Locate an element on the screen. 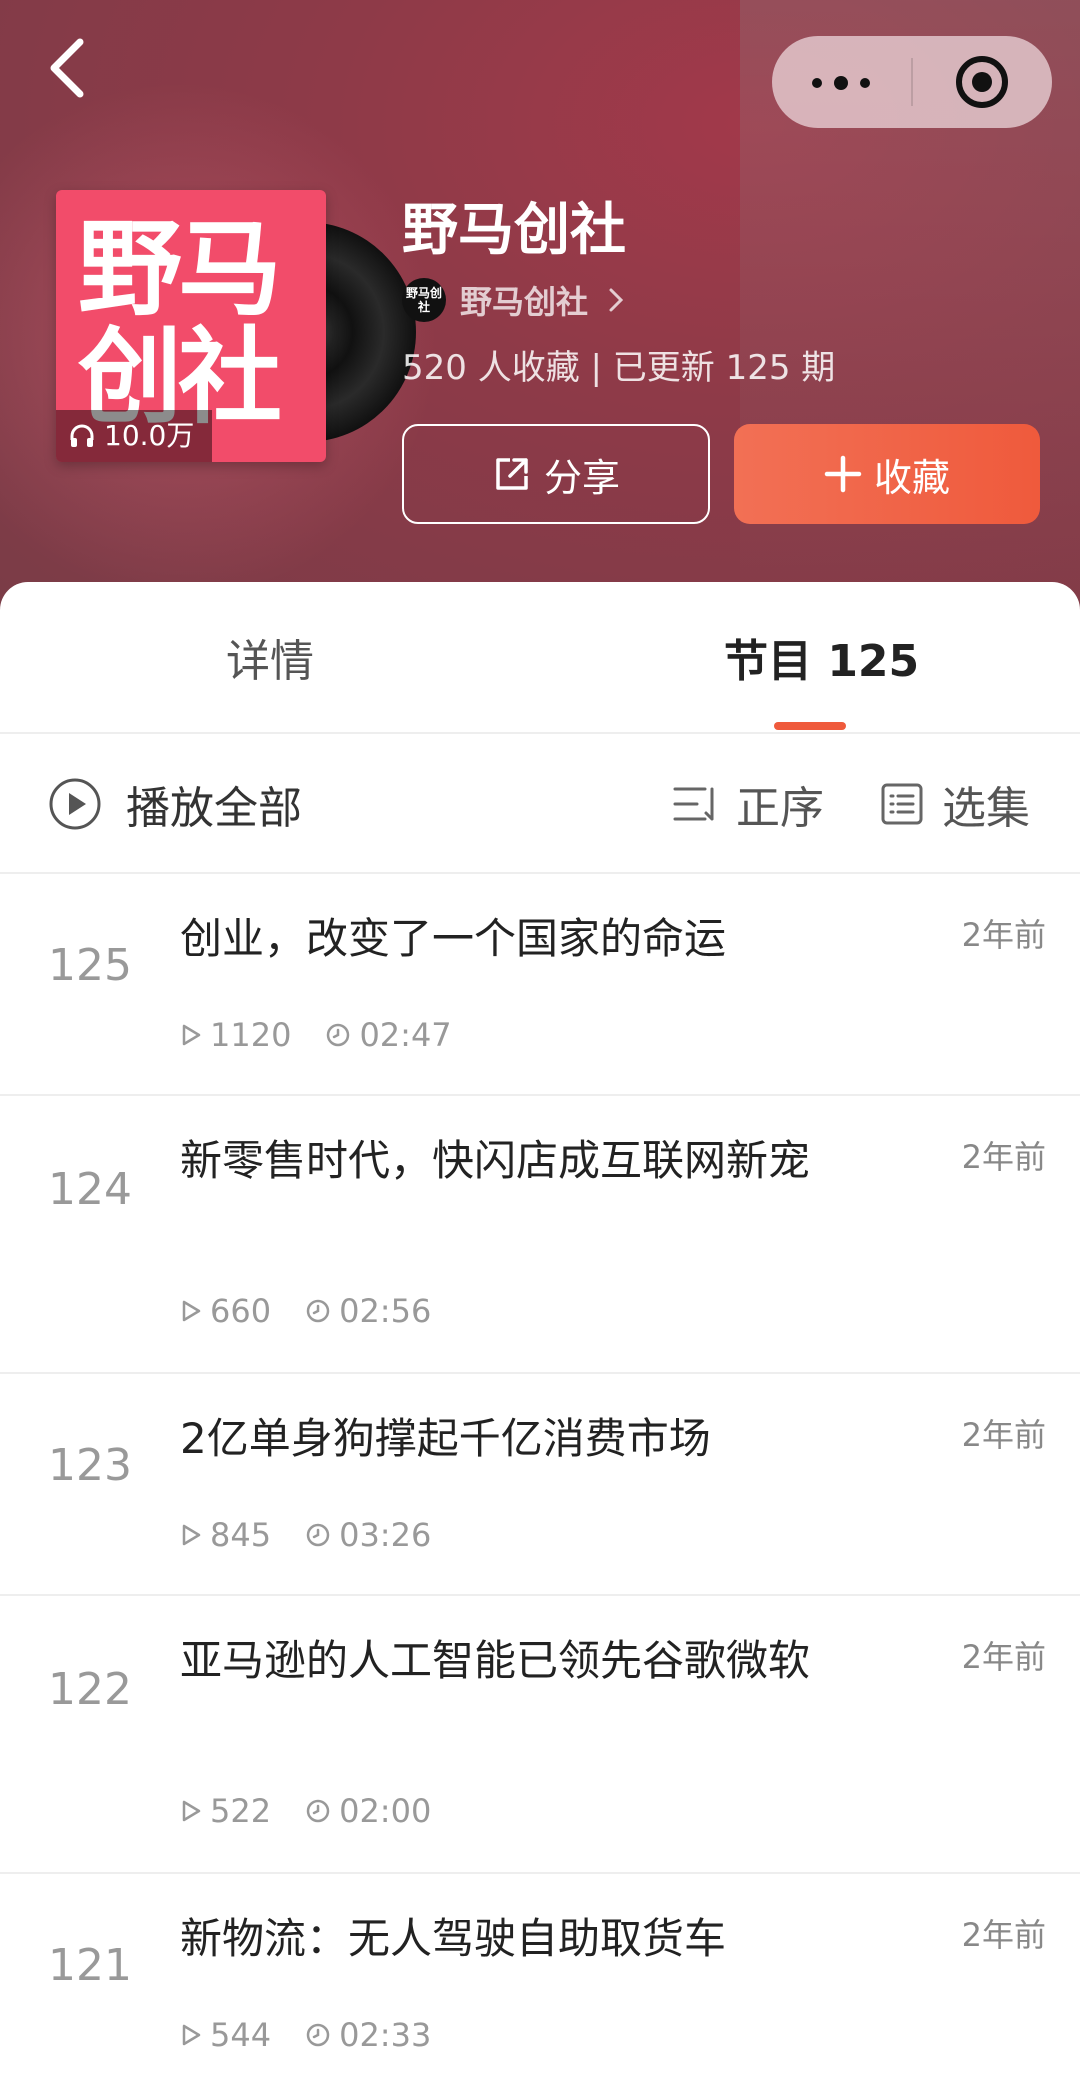 This screenshot has height=2074, width=1080. episode-plays: 660 is located at coordinates (225, 1311).